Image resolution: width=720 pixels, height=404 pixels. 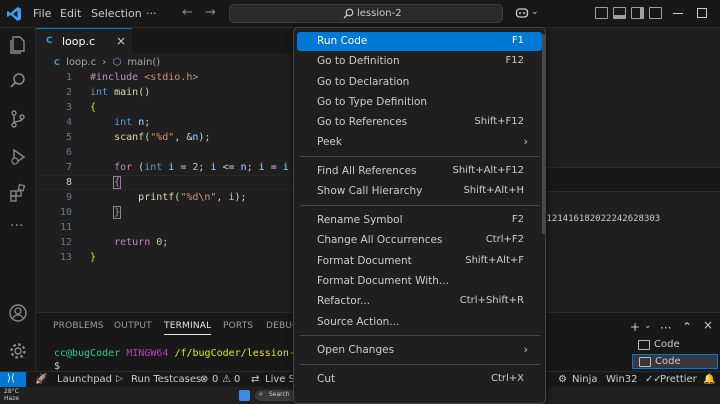 I want to click on weather-widget: 28°C Haze, so click(x=11, y=395).